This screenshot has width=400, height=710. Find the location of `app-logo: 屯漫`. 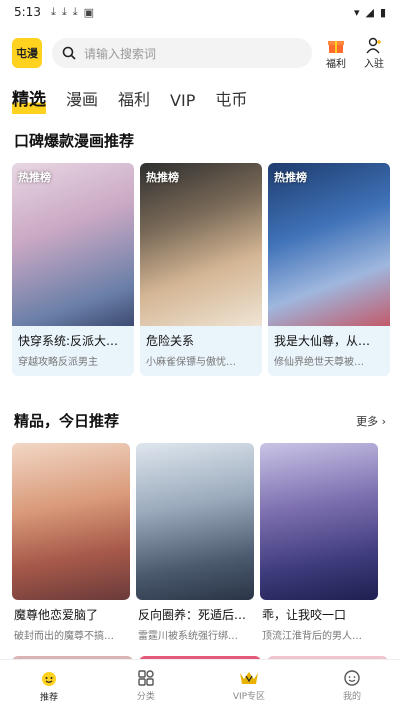

app-logo: 屯漫 is located at coordinates (27, 53).